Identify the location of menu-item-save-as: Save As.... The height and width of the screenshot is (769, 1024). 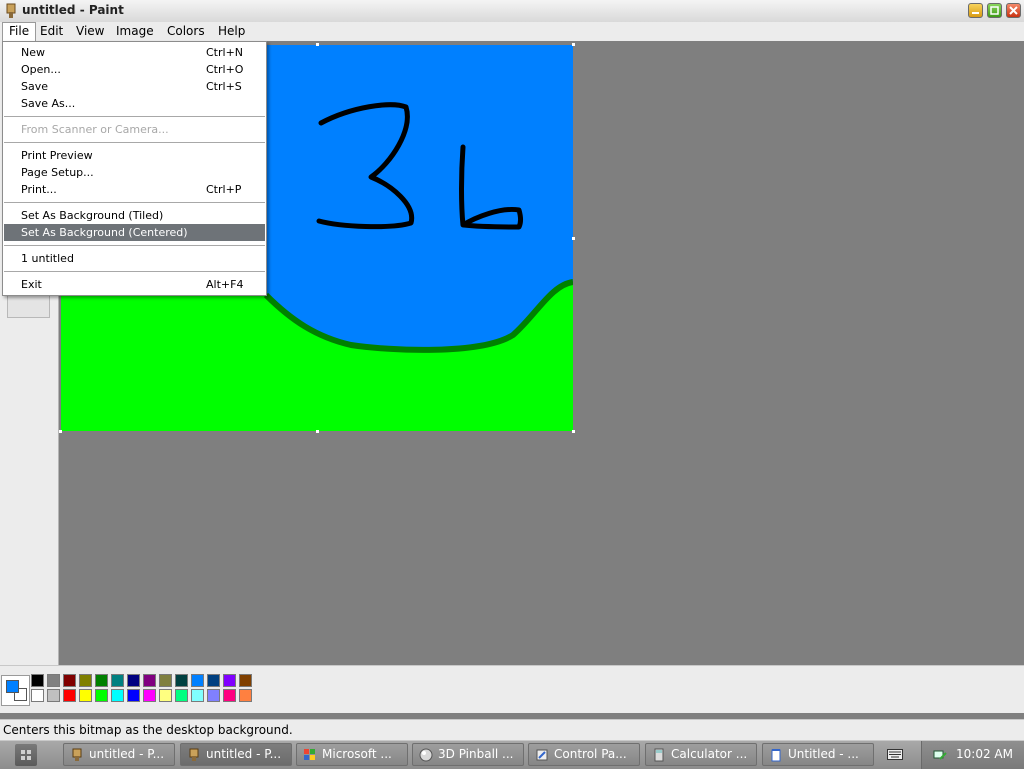
(134, 103).